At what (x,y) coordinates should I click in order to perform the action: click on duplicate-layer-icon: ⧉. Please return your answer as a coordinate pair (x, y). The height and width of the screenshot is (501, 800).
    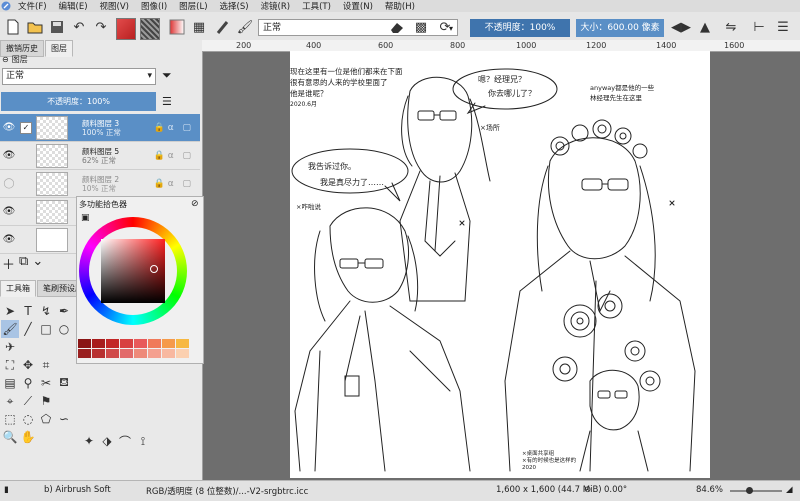
    Looking at the image, I should click on (23, 263).